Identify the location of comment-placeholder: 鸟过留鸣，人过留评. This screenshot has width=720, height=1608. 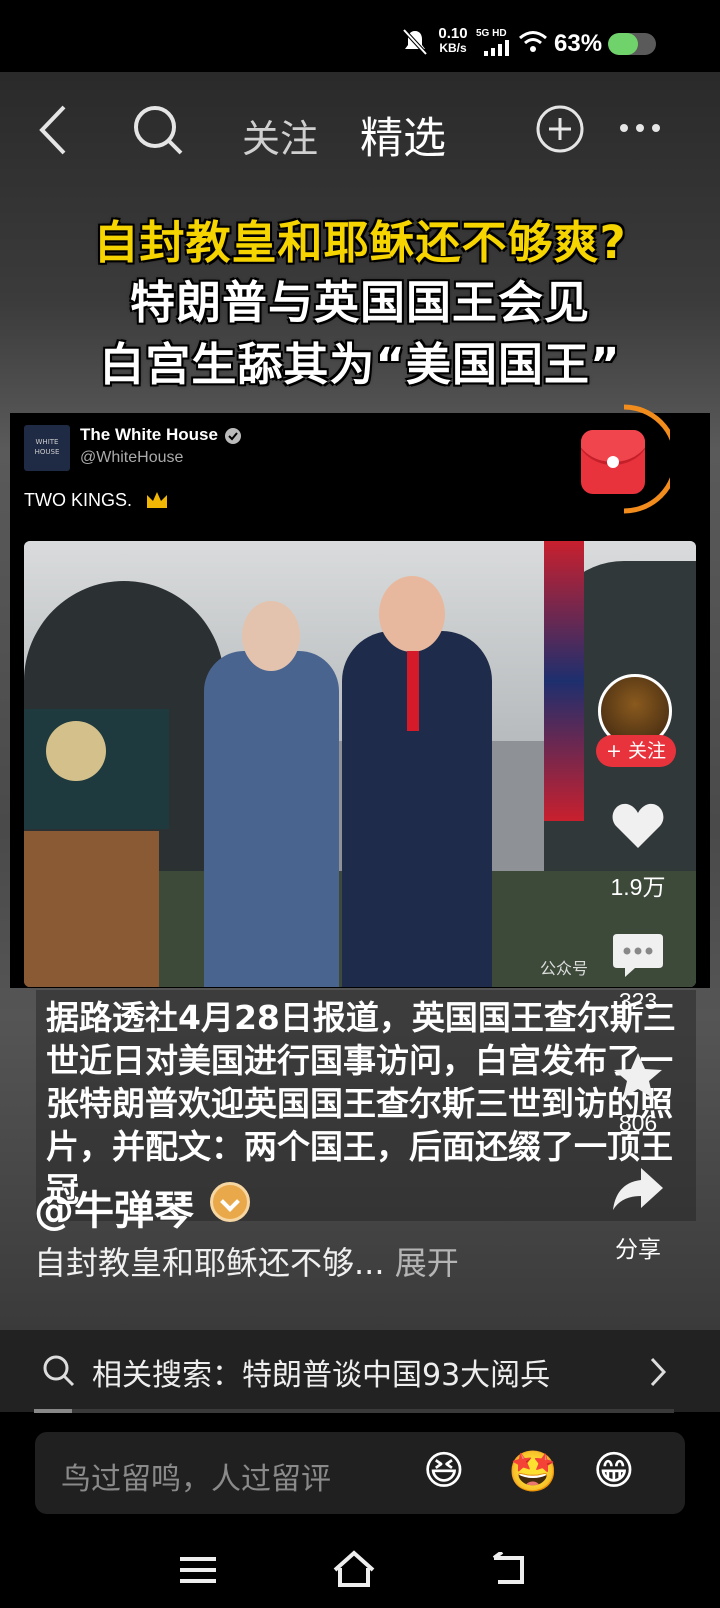
(196, 1479).